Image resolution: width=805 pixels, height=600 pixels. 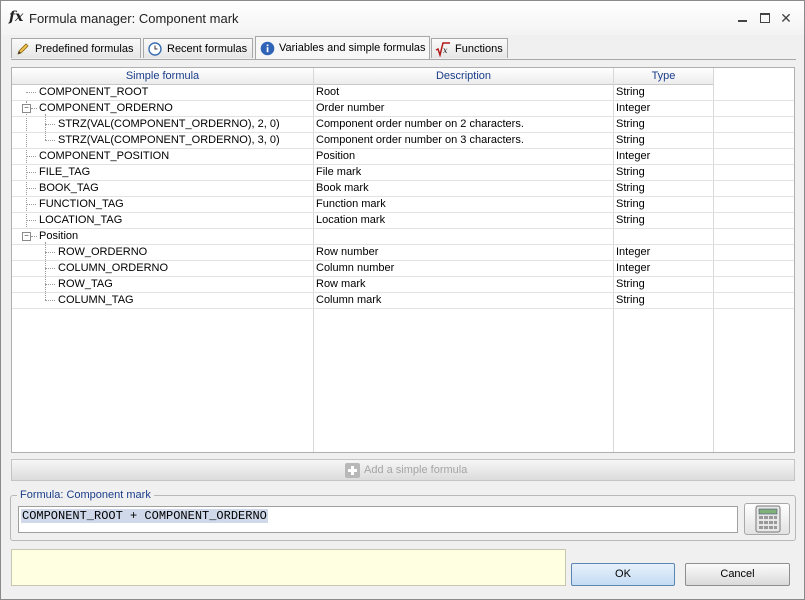 I want to click on fx-icon: fx, so click(x=16, y=17).